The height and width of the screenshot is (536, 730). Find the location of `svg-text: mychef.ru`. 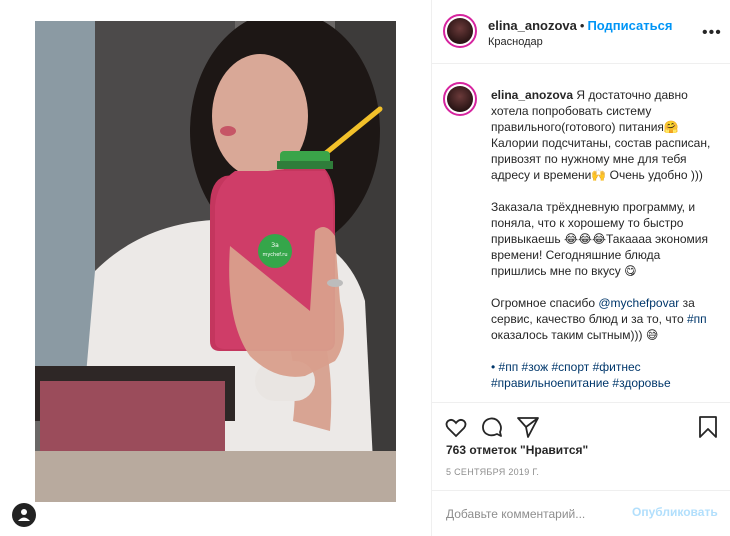

svg-text: mychef.ru is located at coordinates (274, 255).